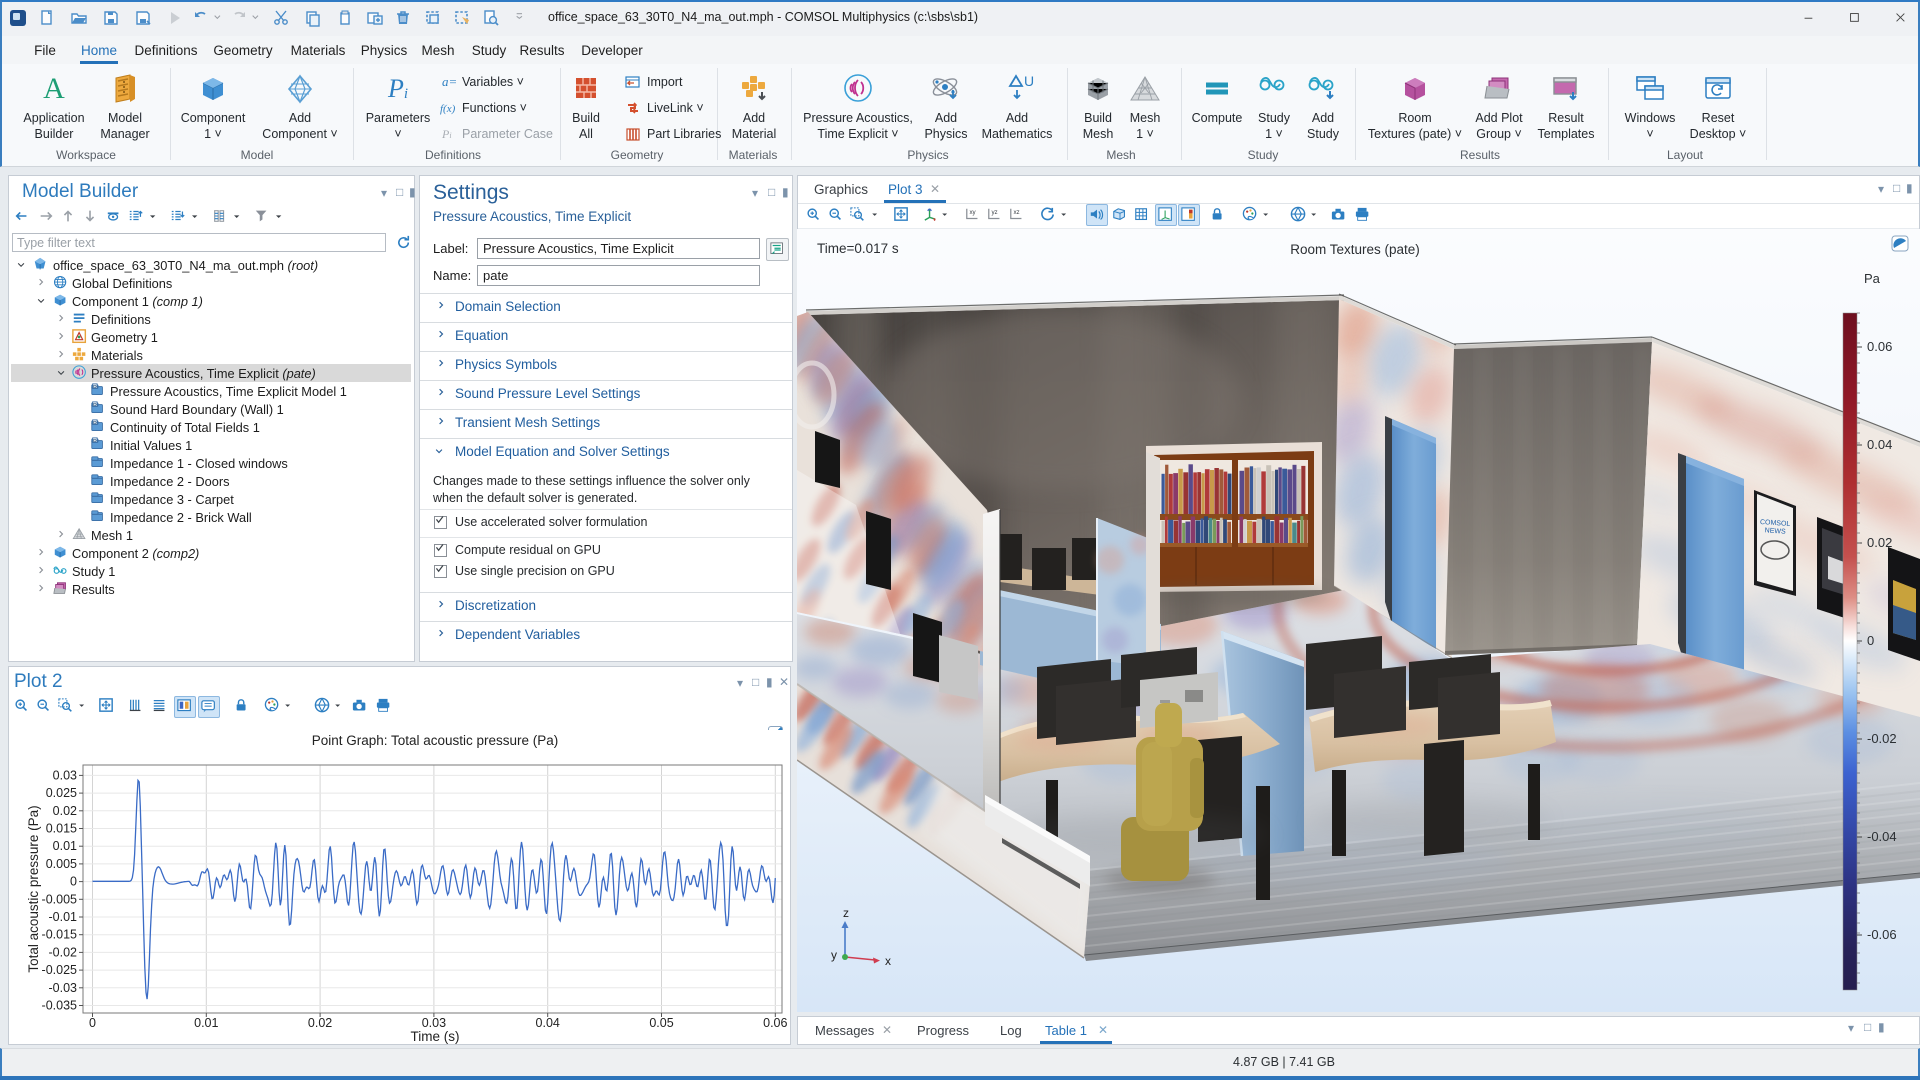  Describe the element at coordinates (59, 970) in the screenshot. I see `svg-text: -0.025` at that location.